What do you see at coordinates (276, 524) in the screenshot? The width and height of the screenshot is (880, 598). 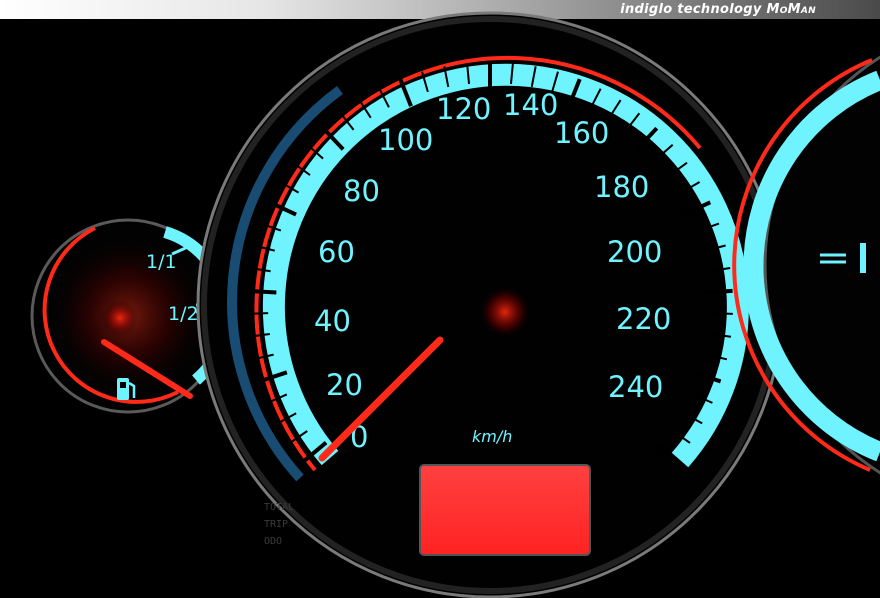 I see `odo-label-trip: TRIP` at bounding box center [276, 524].